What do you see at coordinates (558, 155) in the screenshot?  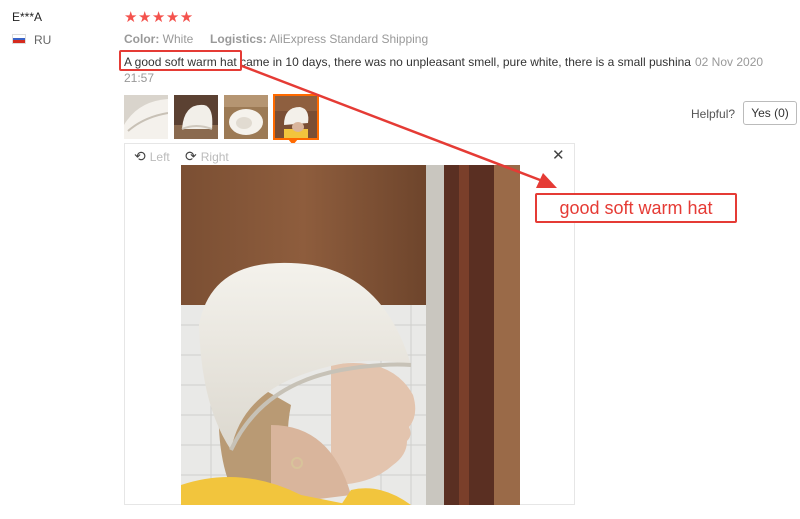 I see `close-icon: ✕` at bounding box center [558, 155].